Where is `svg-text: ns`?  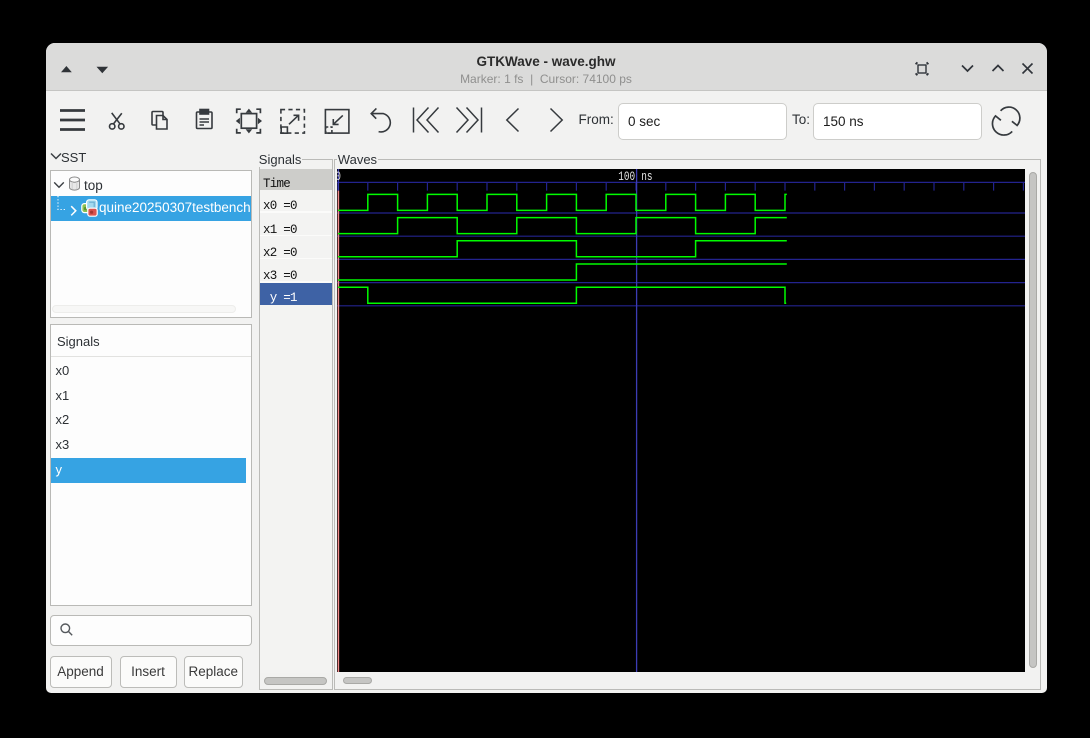 svg-text: ns is located at coordinates (646, 177).